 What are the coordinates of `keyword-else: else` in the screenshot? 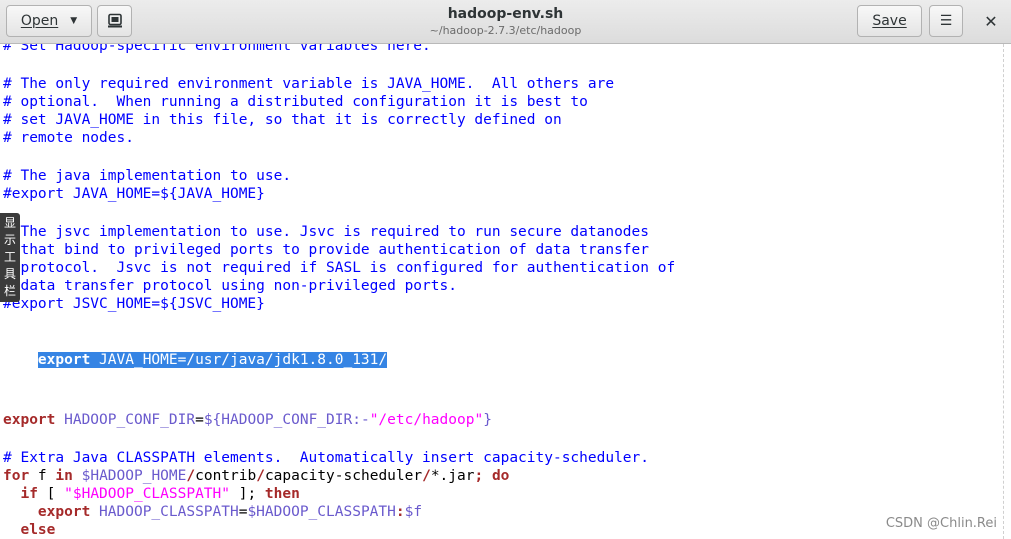 It's located at (29, 530).